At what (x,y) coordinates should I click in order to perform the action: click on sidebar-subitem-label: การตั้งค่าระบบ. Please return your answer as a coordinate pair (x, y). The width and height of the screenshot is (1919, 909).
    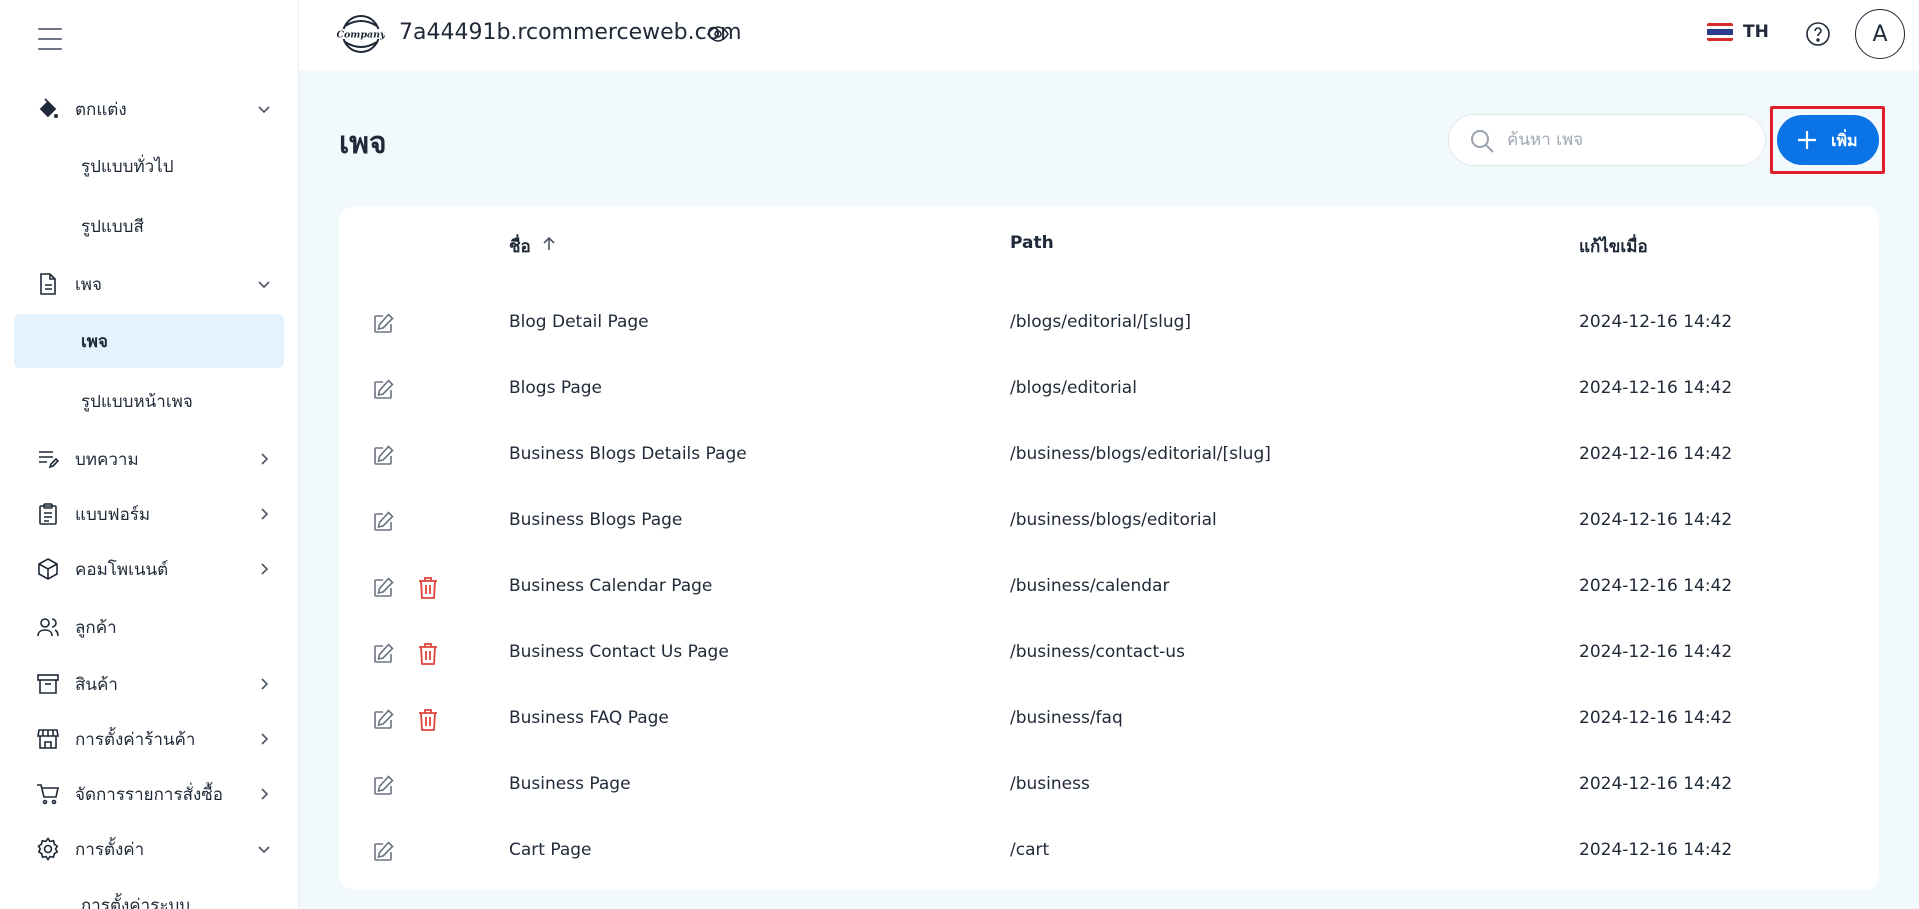
    Looking at the image, I should click on (136, 902).